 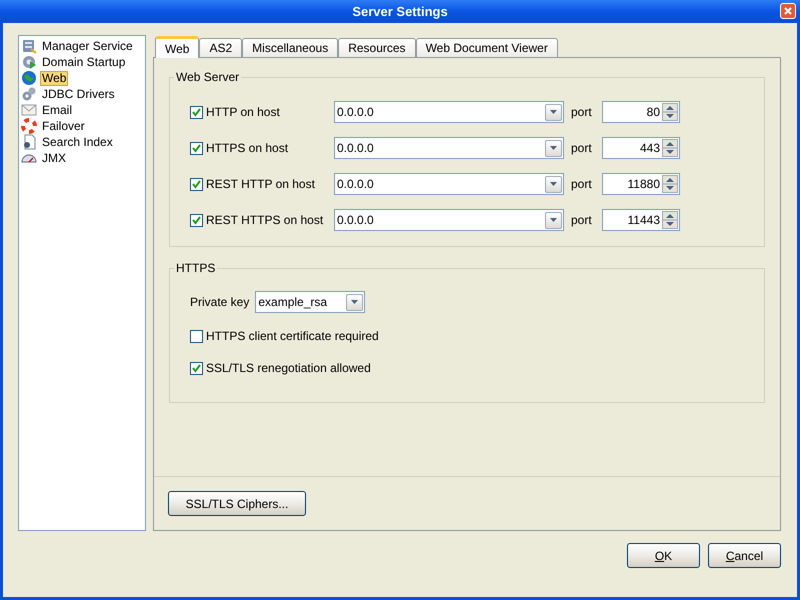 What do you see at coordinates (84, 62) in the screenshot?
I see `sidebar-item: Domain Startup` at bounding box center [84, 62].